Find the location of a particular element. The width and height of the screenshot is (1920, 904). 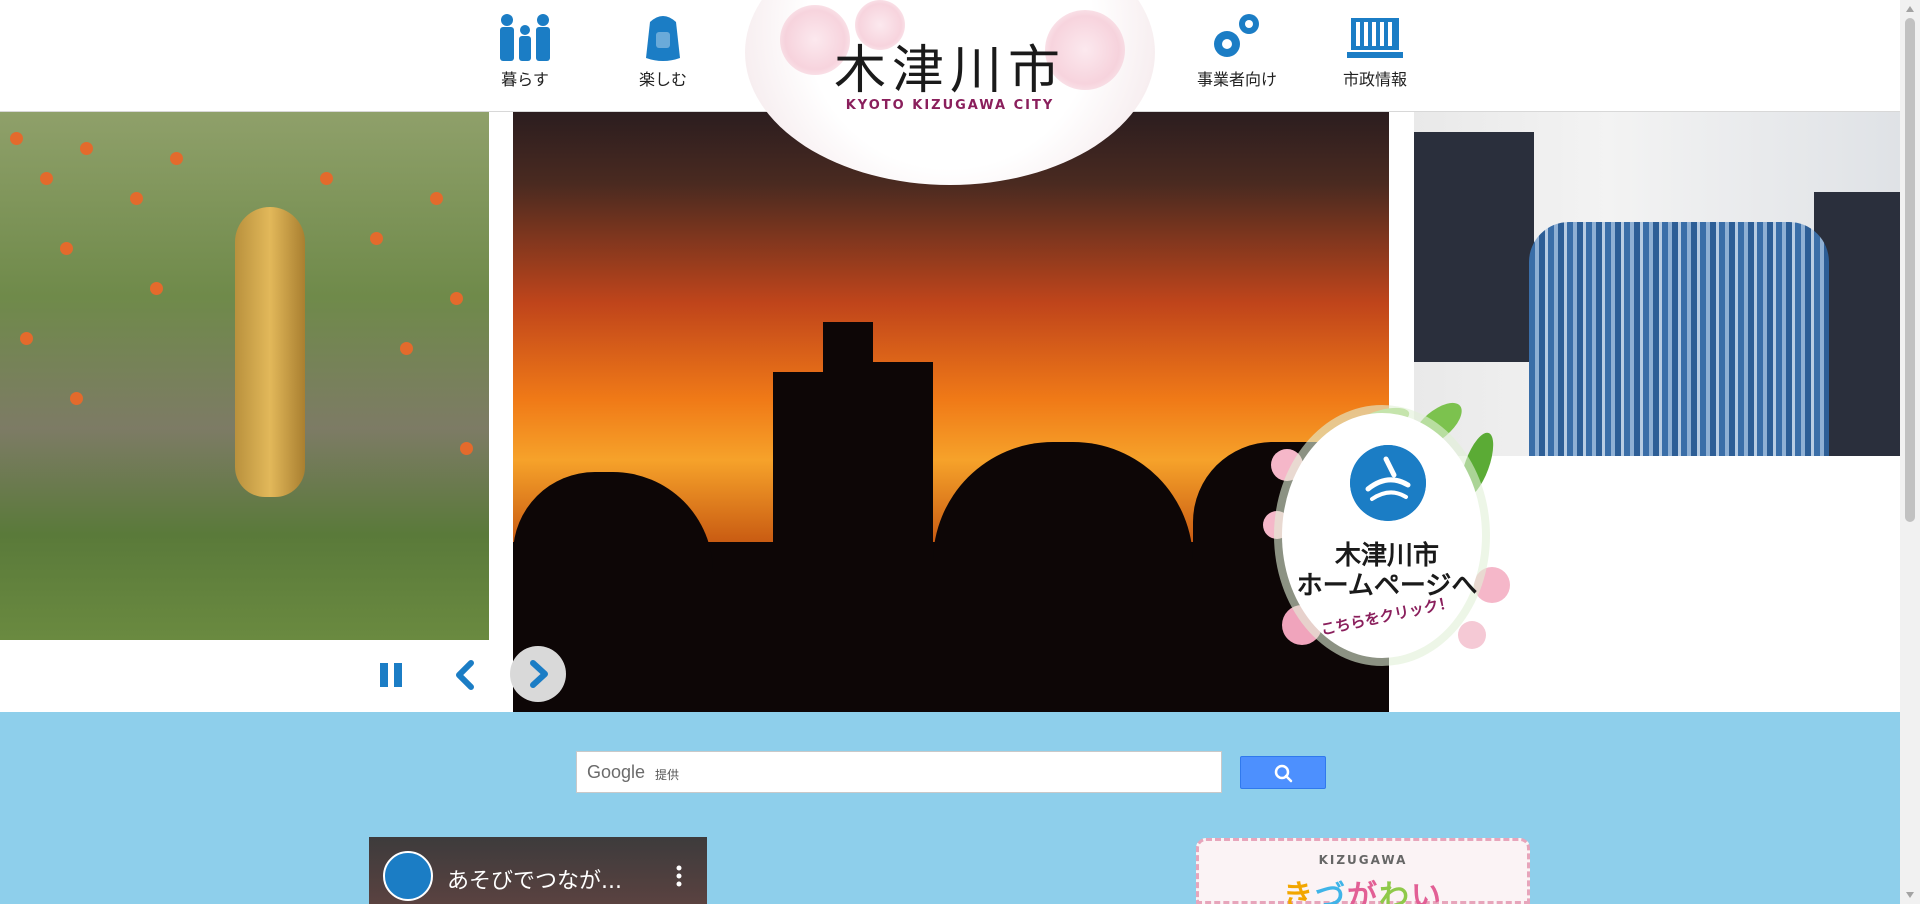

search-input: Google 提供 is located at coordinates (899, 772).